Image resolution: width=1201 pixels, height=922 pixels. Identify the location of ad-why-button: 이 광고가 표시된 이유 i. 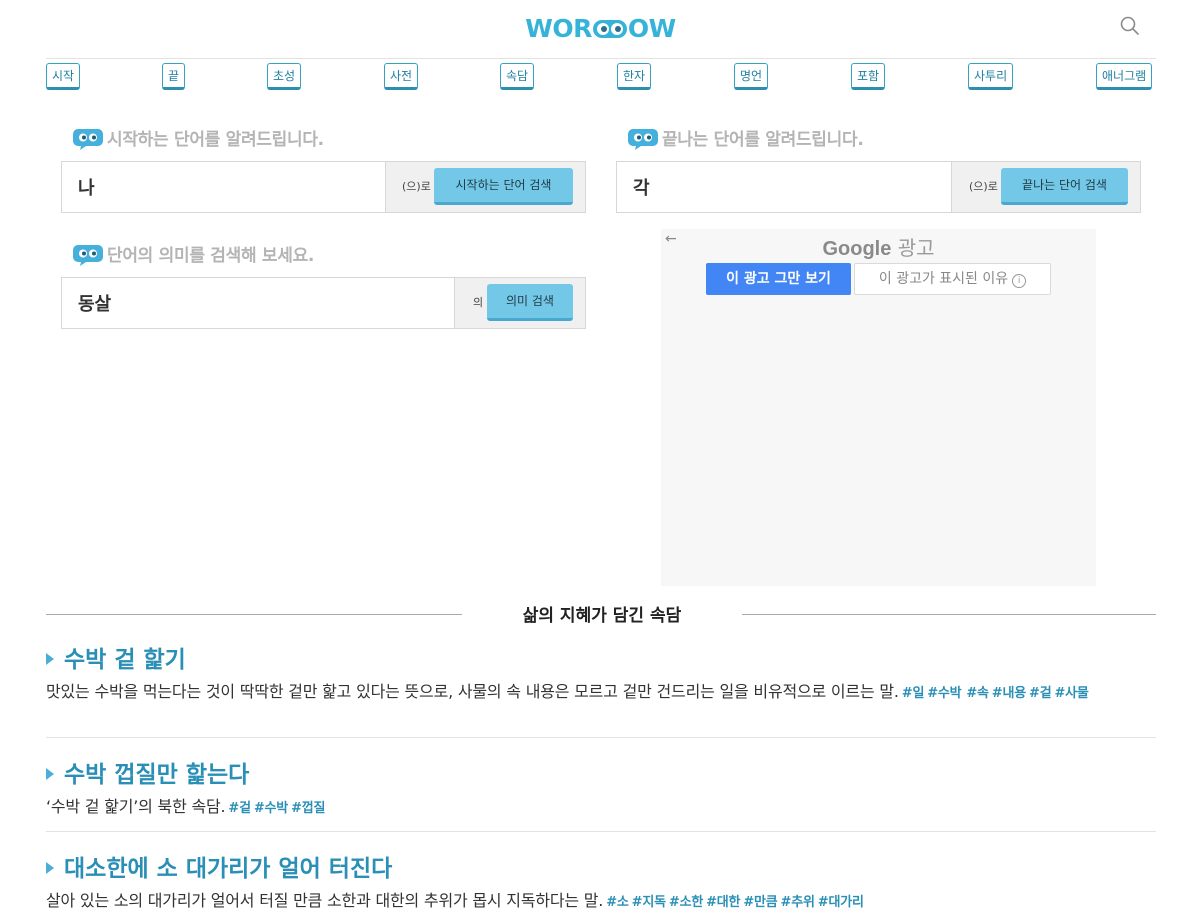
(952, 279).